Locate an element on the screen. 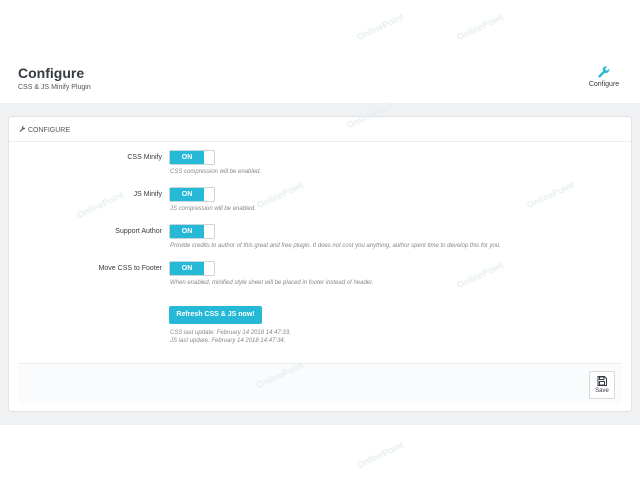  panel-footer is located at coordinates (320, 383).